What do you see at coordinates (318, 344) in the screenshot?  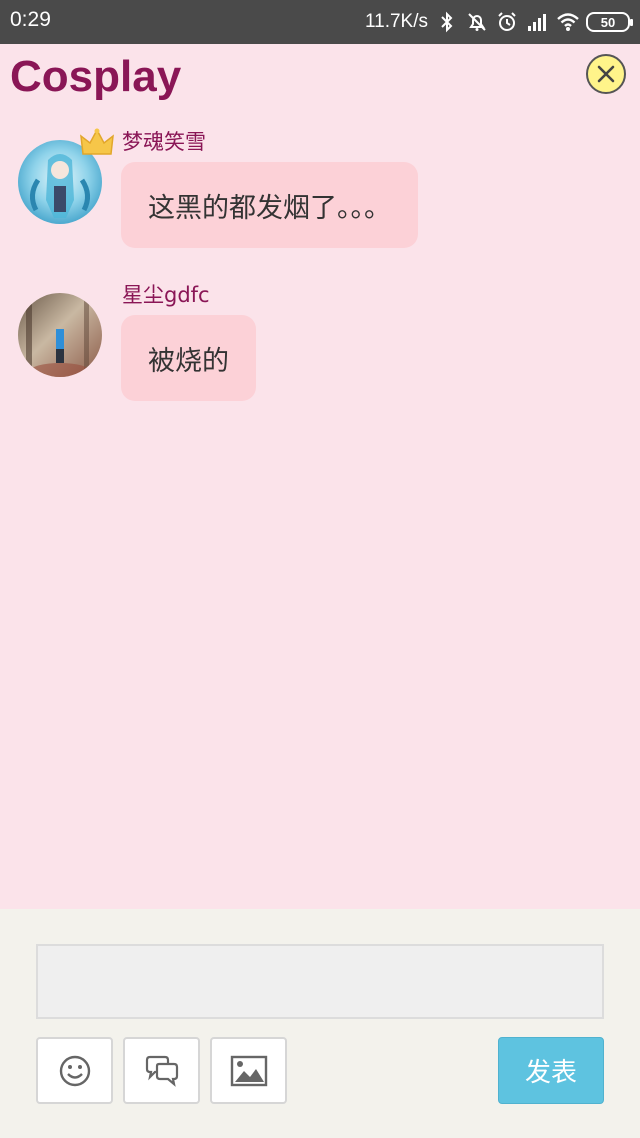 I see `message-item: 星尘gdfc 被烧的` at bounding box center [318, 344].